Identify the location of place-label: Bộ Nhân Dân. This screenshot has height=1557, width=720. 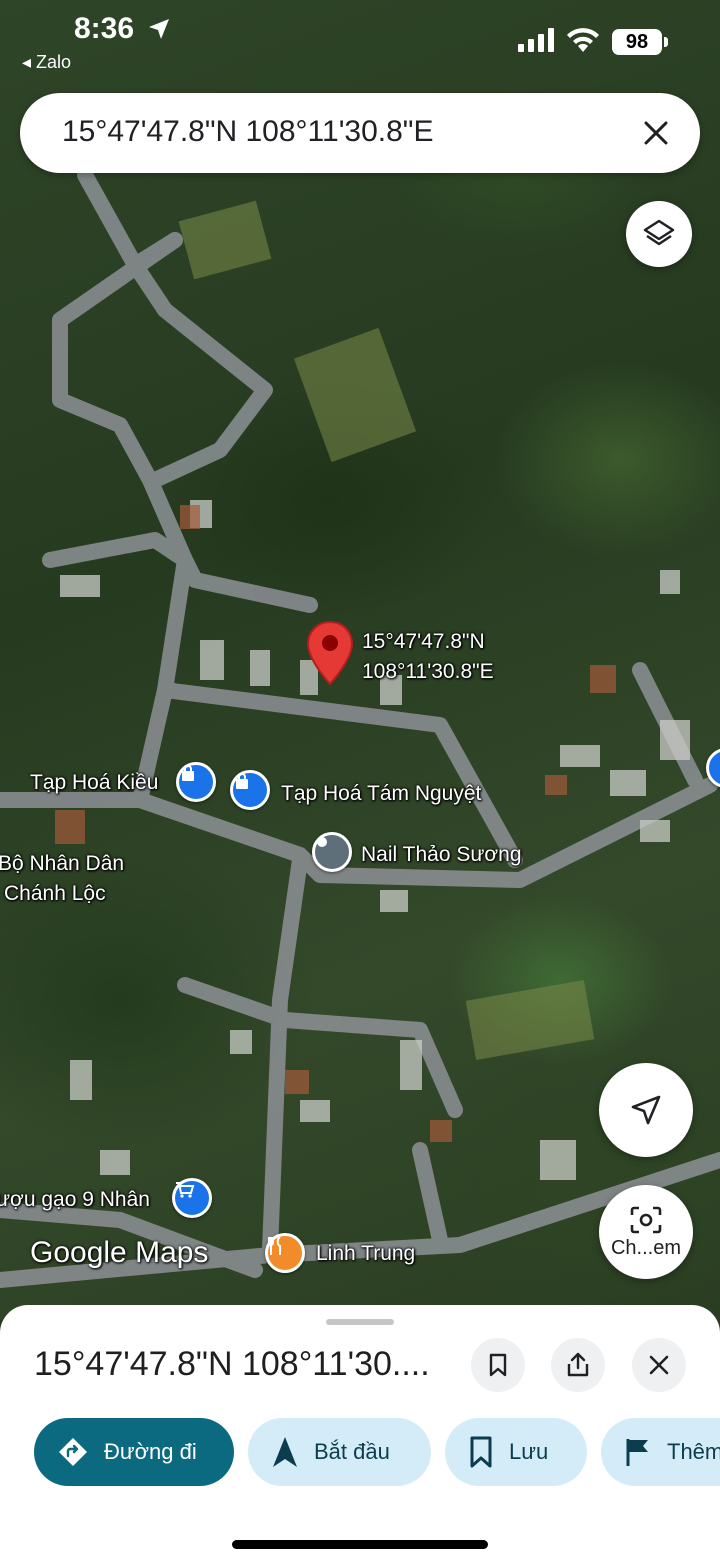
(62, 864).